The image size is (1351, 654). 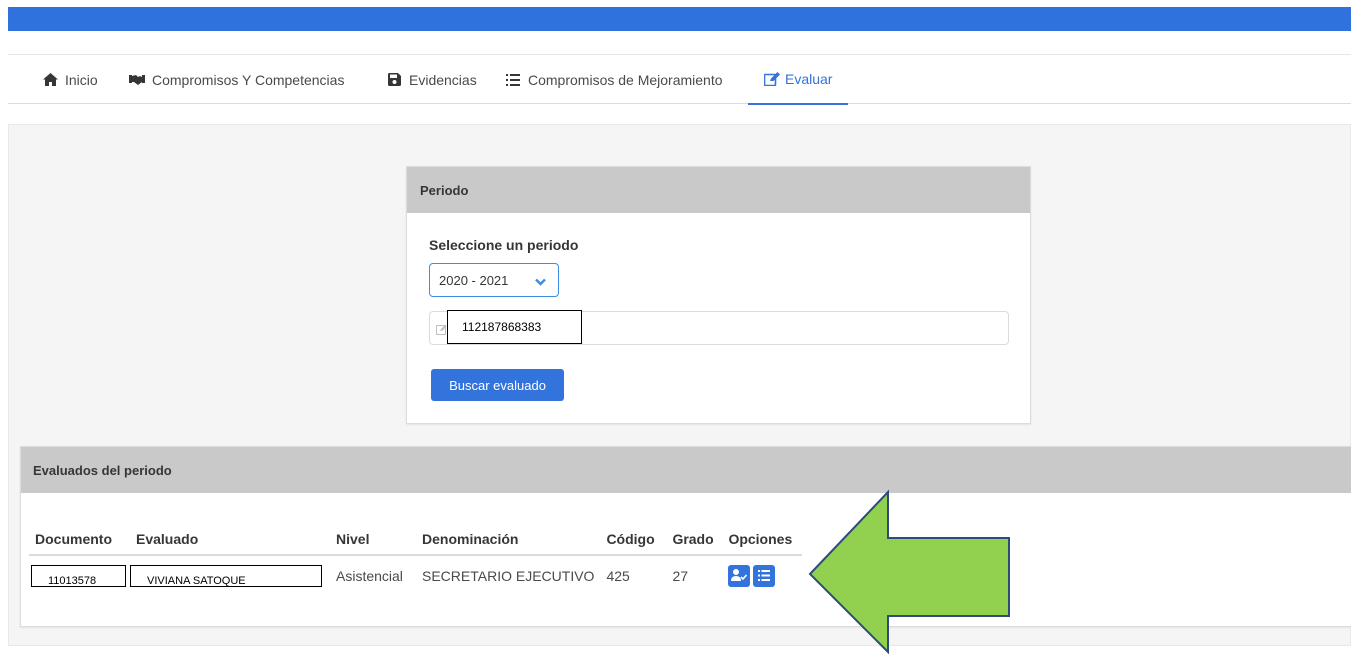 I want to click on tab-label: Evaluar, so click(x=809, y=79).